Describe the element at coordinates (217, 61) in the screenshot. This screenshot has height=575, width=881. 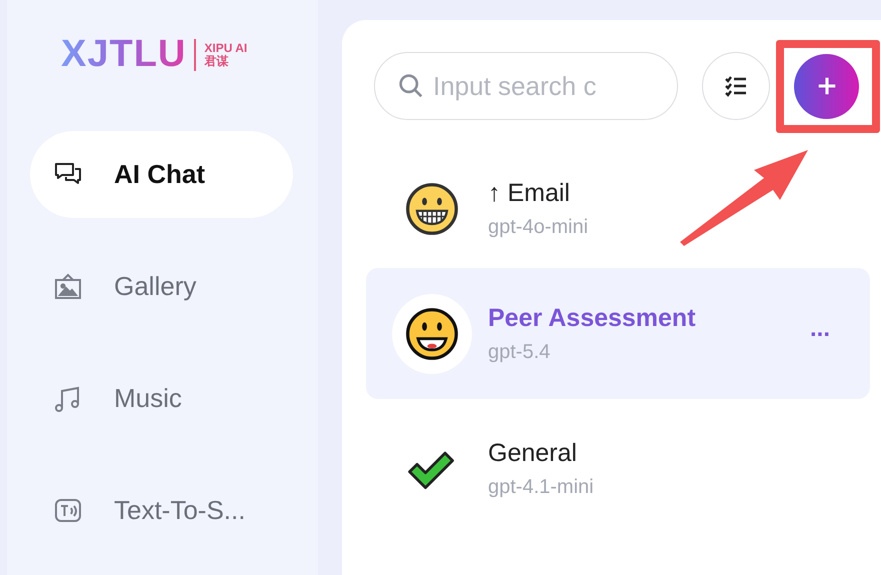
I see `logo-subtitle: 君谋` at that location.